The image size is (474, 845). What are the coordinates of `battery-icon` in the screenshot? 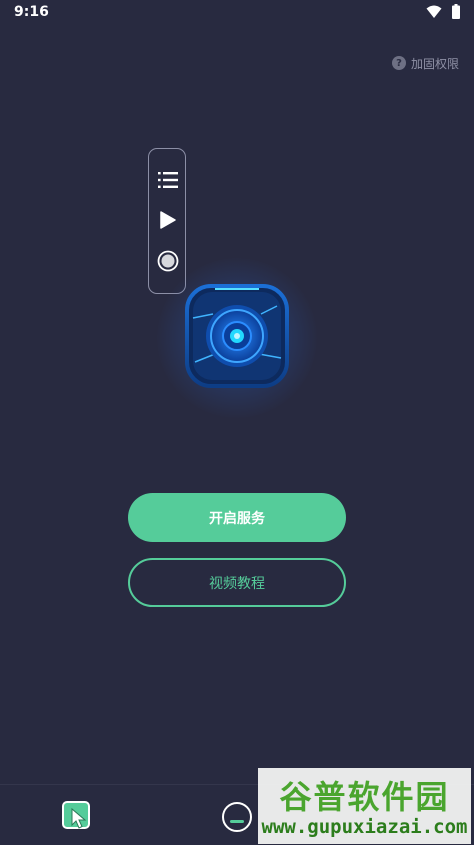 It's located at (456, 11).